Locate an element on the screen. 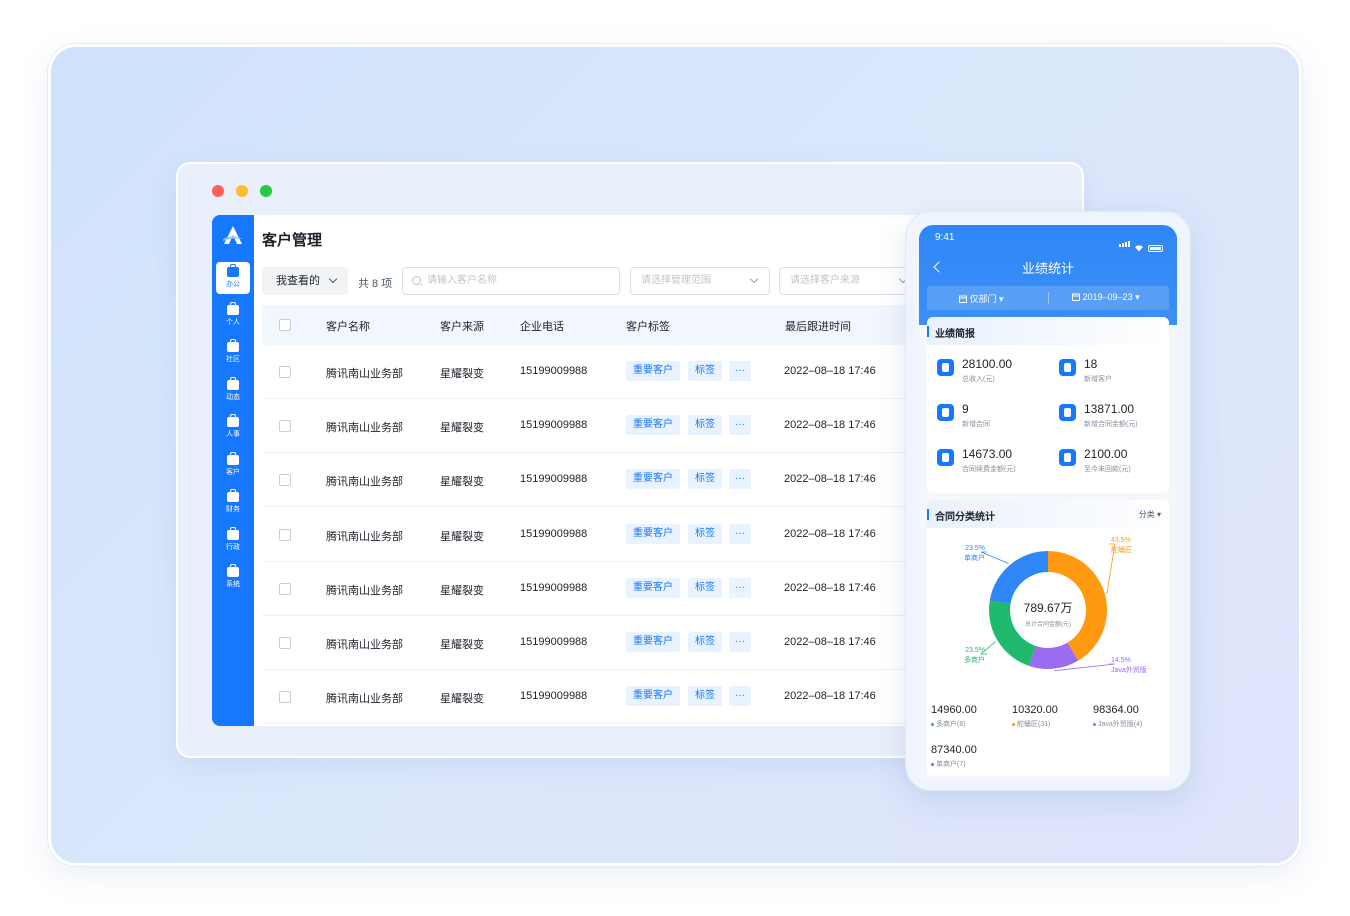  scope-select: 请选择管理范围 is located at coordinates (700, 281).